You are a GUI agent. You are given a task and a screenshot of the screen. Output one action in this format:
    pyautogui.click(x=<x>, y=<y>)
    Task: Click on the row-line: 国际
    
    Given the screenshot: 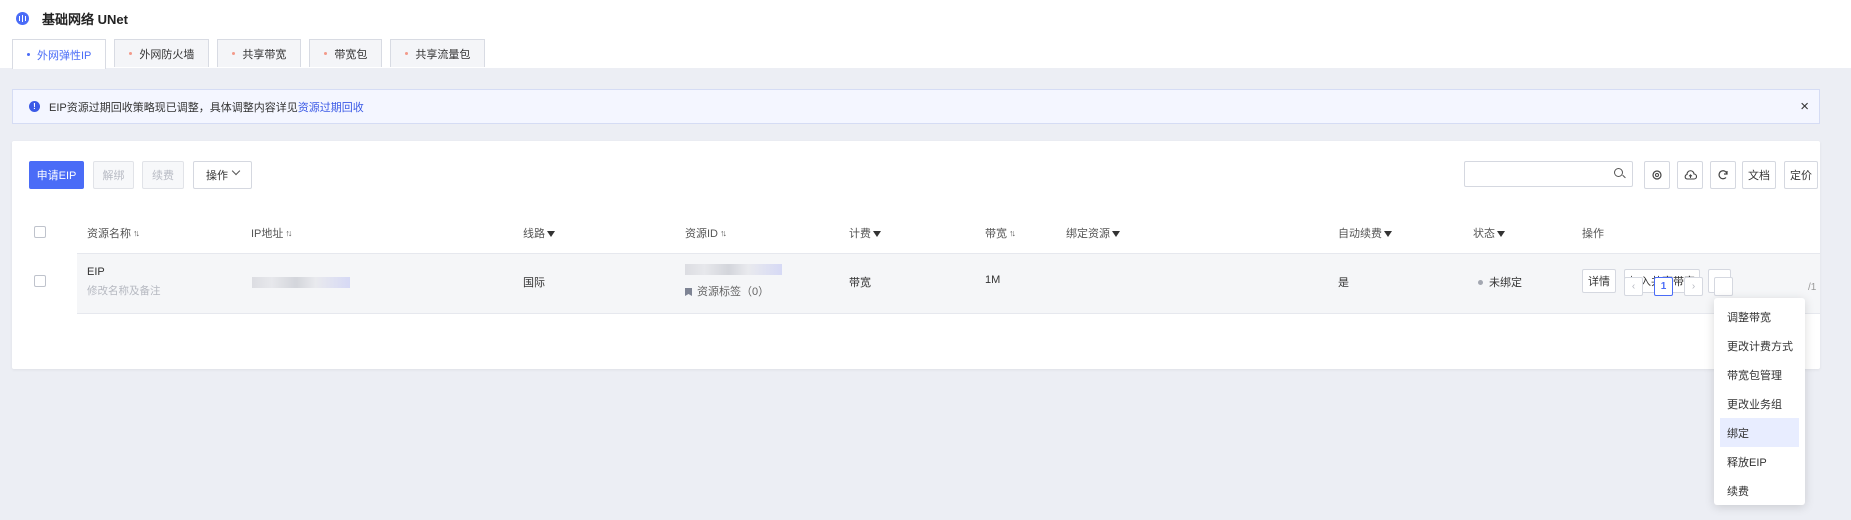 What is the action you would take?
    pyautogui.click(x=534, y=283)
    